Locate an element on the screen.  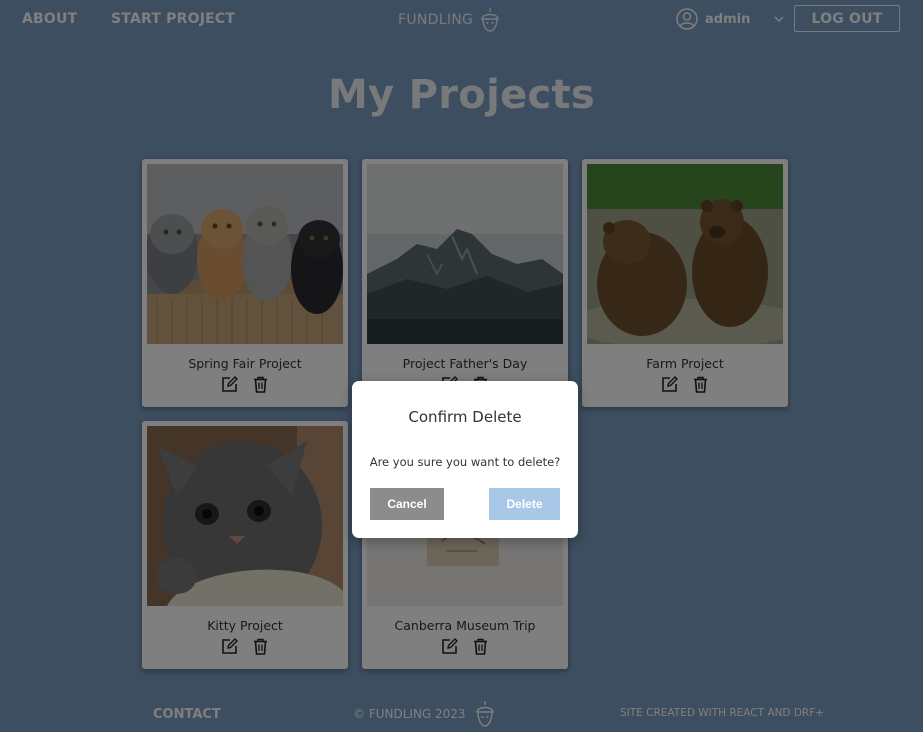
cancel-button: Cancel is located at coordinates (407, 504).